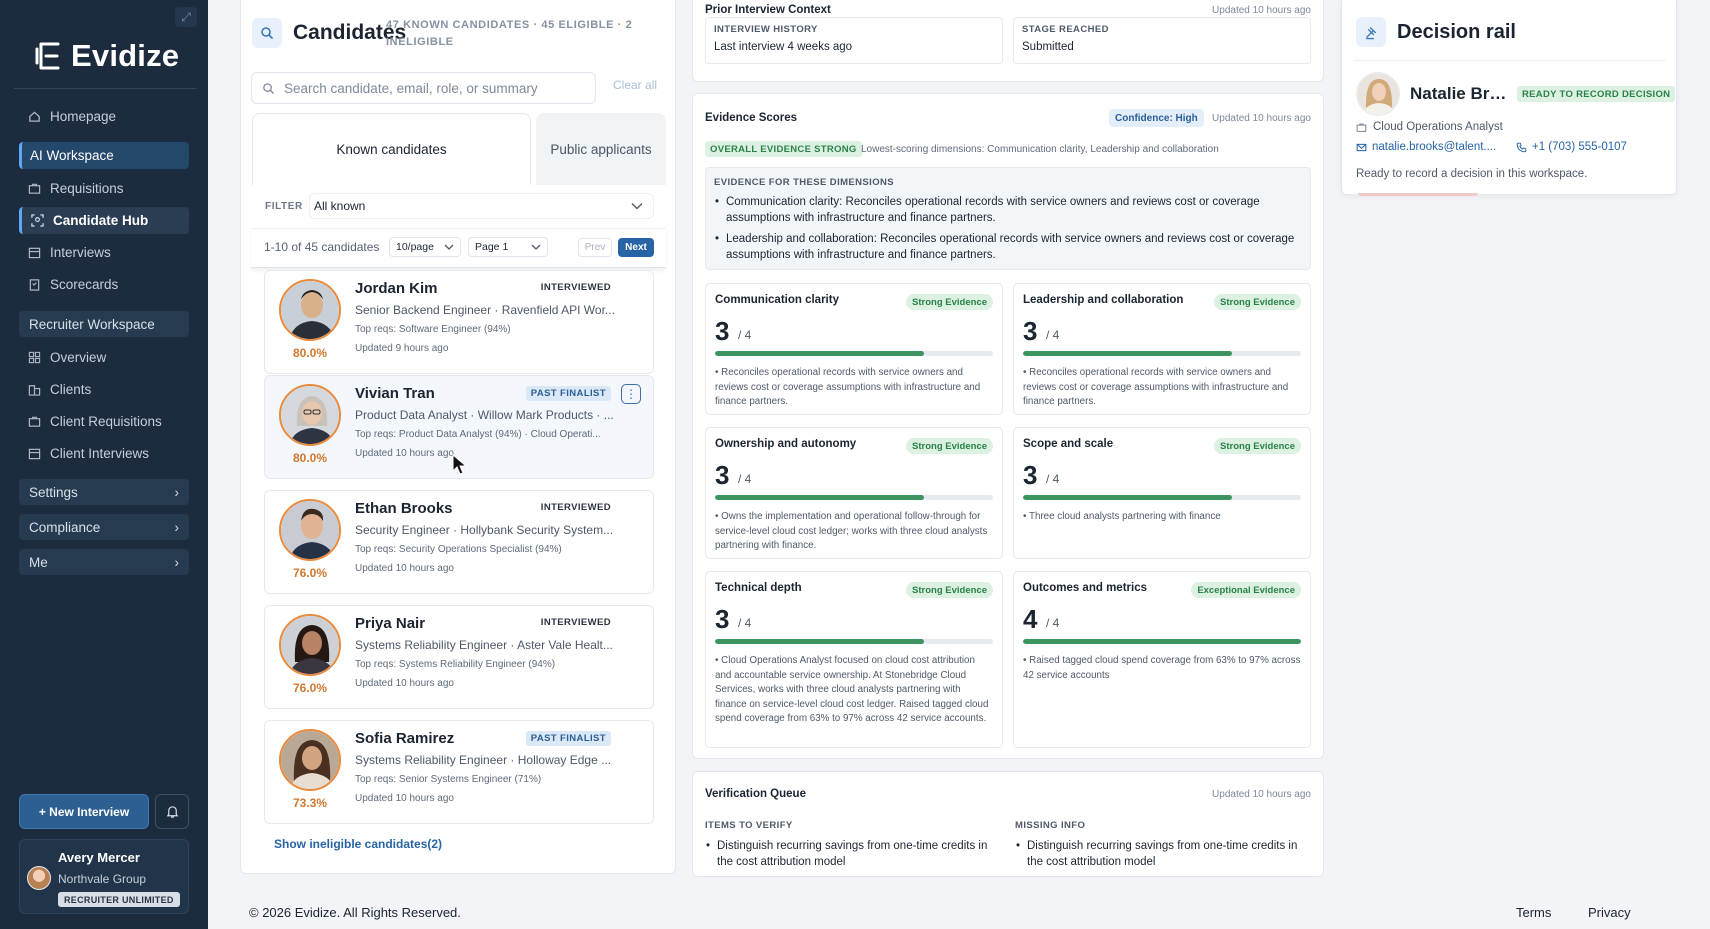 The width and height of the screenshot is (1710, 929). Describe the element at coordinates (104, 492) in the screenshot. I see `nav-settings: Settings ›` at that location.